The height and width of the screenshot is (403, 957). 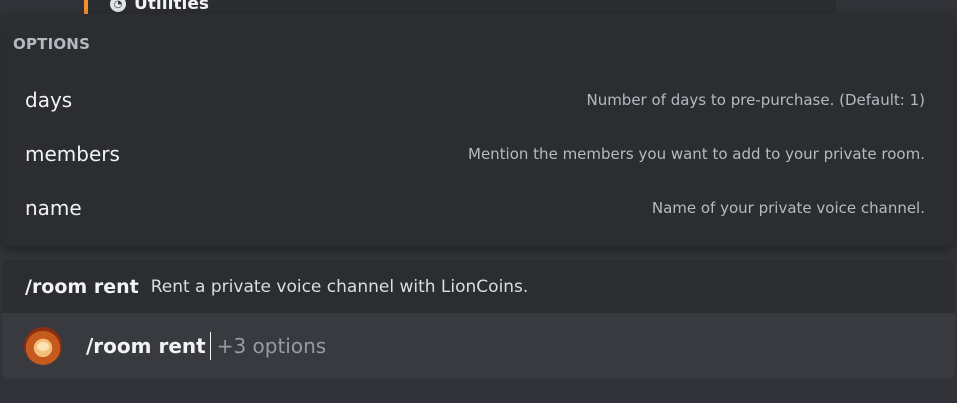 I want to click on message-input: /room rent +3 options, so click(x=206, y=346).